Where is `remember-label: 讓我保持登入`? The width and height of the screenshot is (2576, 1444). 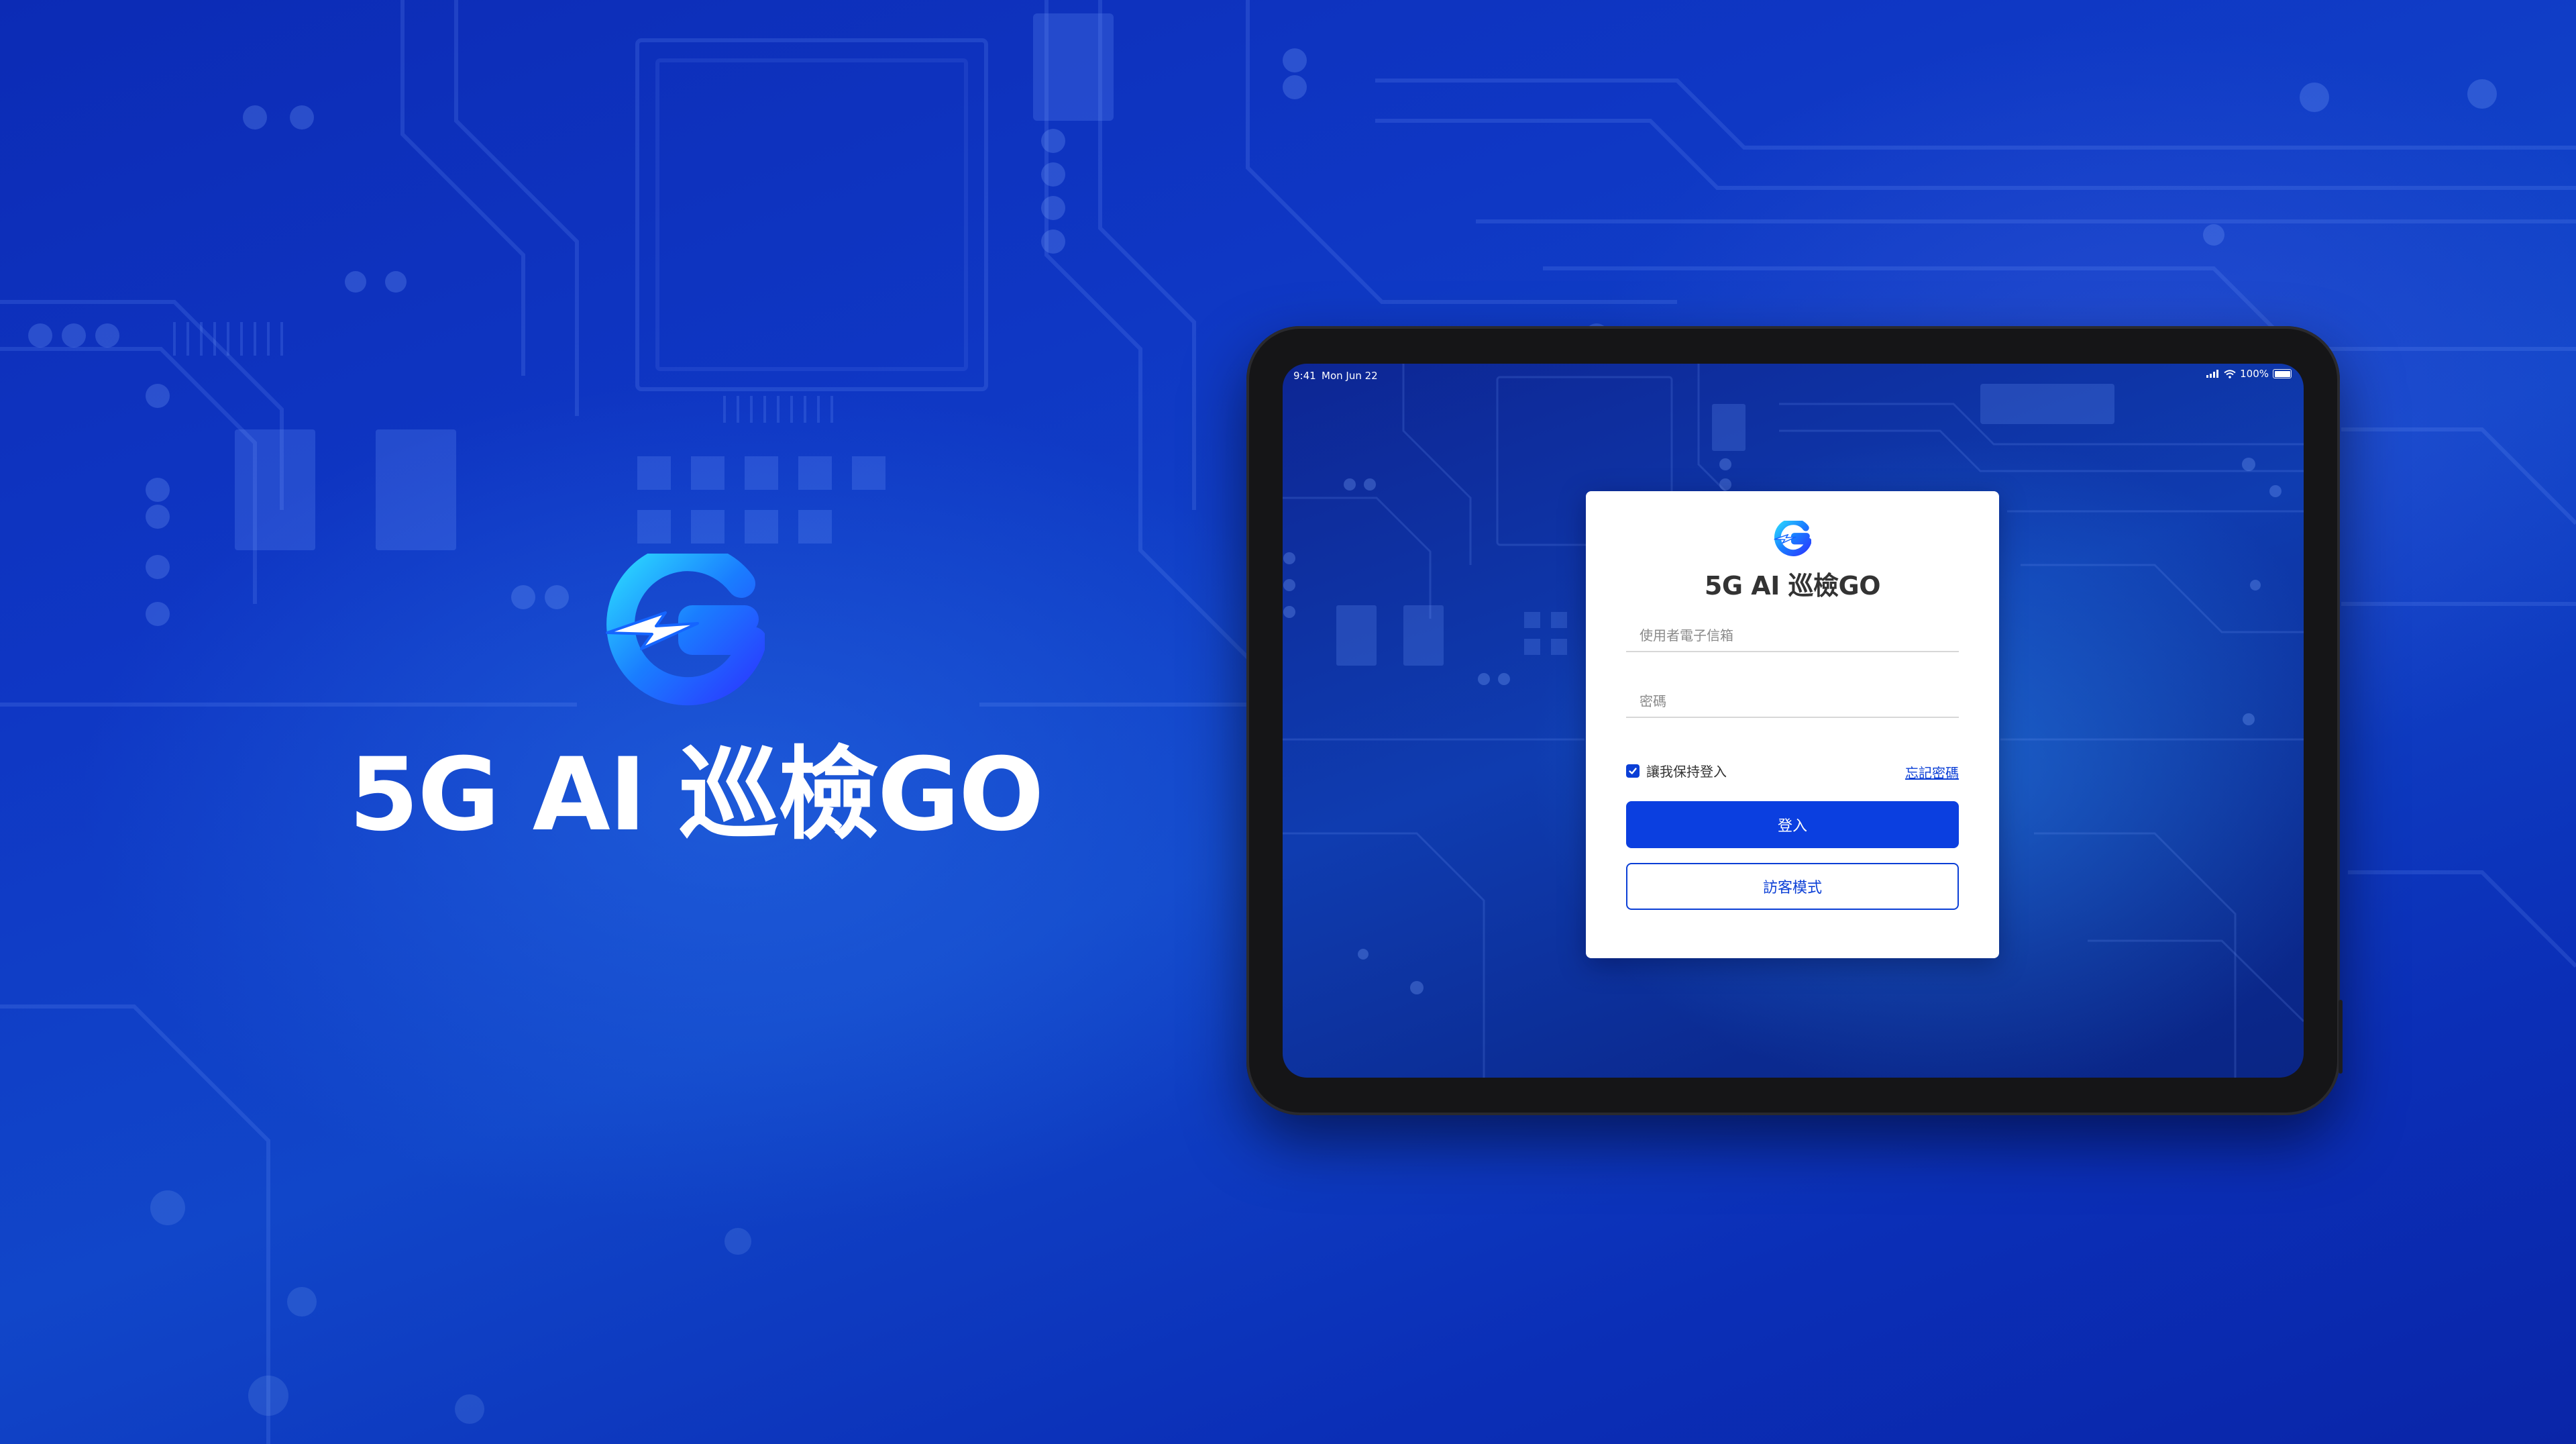 remember-label: 讓我保持登入 is located at coordinates (1686, 772).